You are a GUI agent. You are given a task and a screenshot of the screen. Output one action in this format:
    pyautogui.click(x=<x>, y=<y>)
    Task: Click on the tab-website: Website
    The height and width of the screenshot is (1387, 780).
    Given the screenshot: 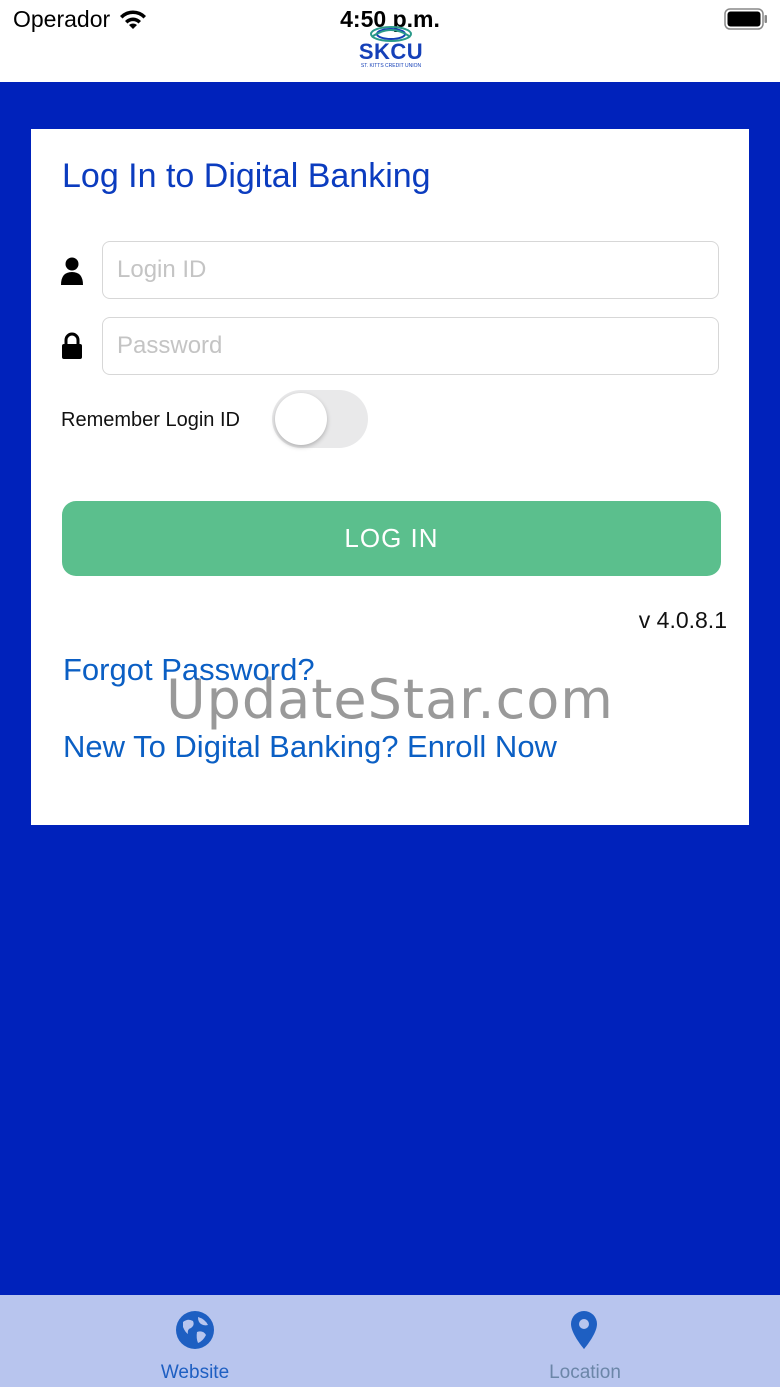 What is the action you would take?
    pyautogui.click(x=195, y=1341)
    